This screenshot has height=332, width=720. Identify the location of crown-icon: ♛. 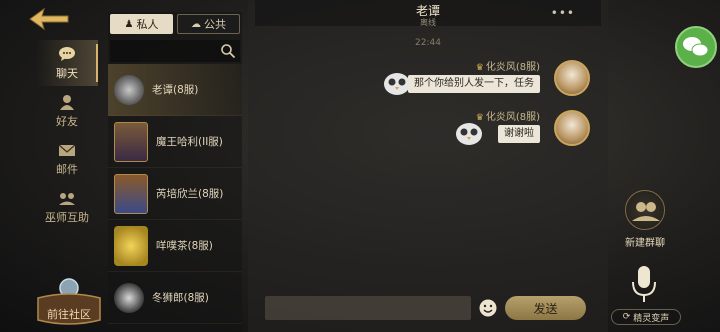
(479, 68).